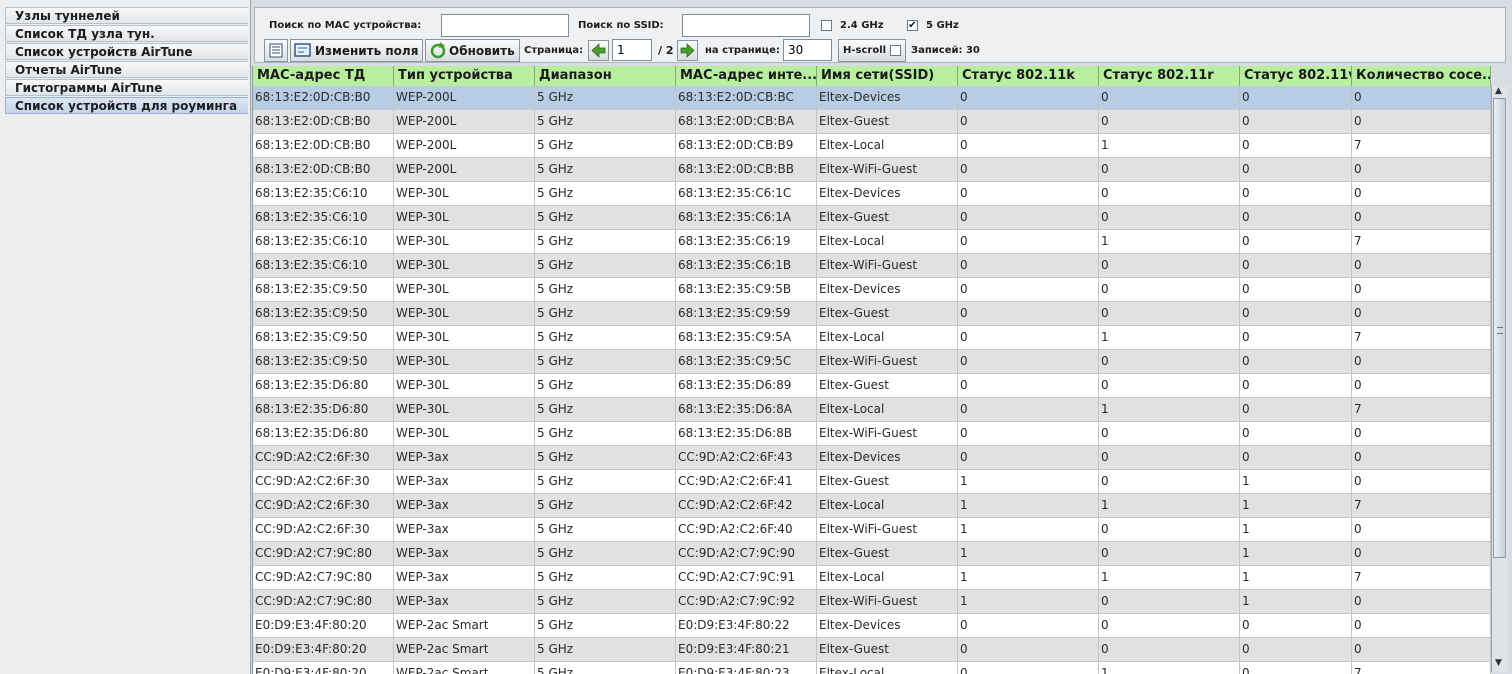  Describe the element at coordinates (323, 650) in the screenshot. I see `cell-ap-mac: E0:D9:E3:4F:80:20` at that location.